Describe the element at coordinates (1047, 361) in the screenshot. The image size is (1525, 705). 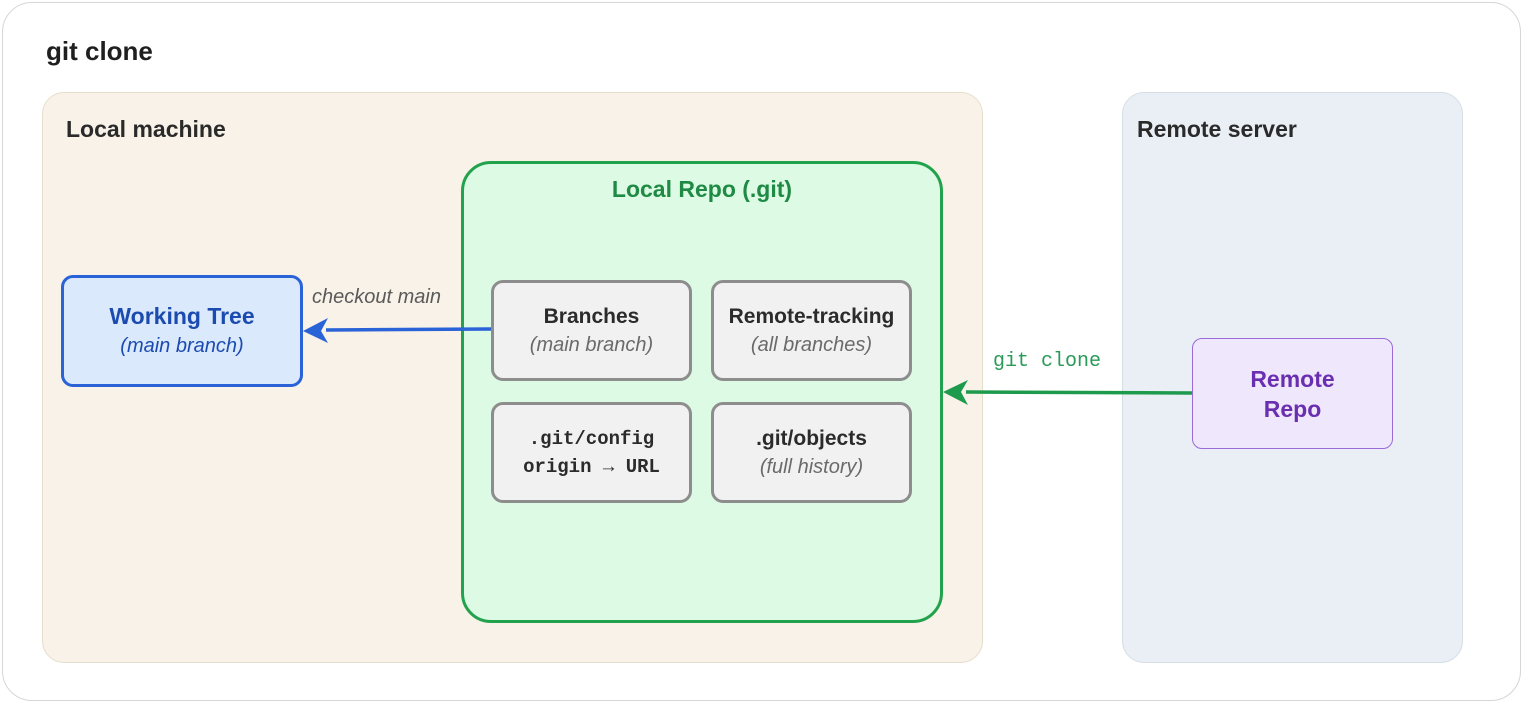
I see `clone-edge-label: git clone` at that location.